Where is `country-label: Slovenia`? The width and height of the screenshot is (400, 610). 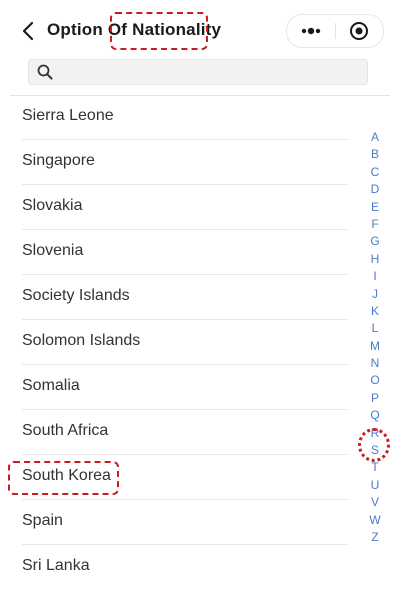 country-label: Slovenia is located at coordinates (53, 250).